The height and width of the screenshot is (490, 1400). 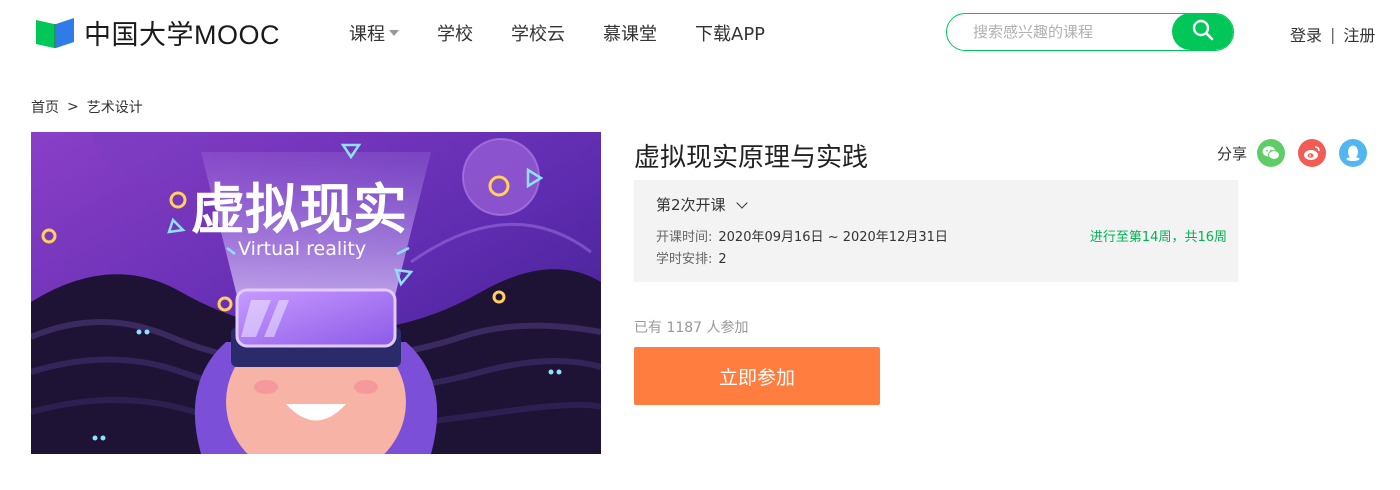 What do you see at coordinates (302, 249) in the screenshot?
I see `banner-title-en: Virtual reality` at bounding box center [302, 249].